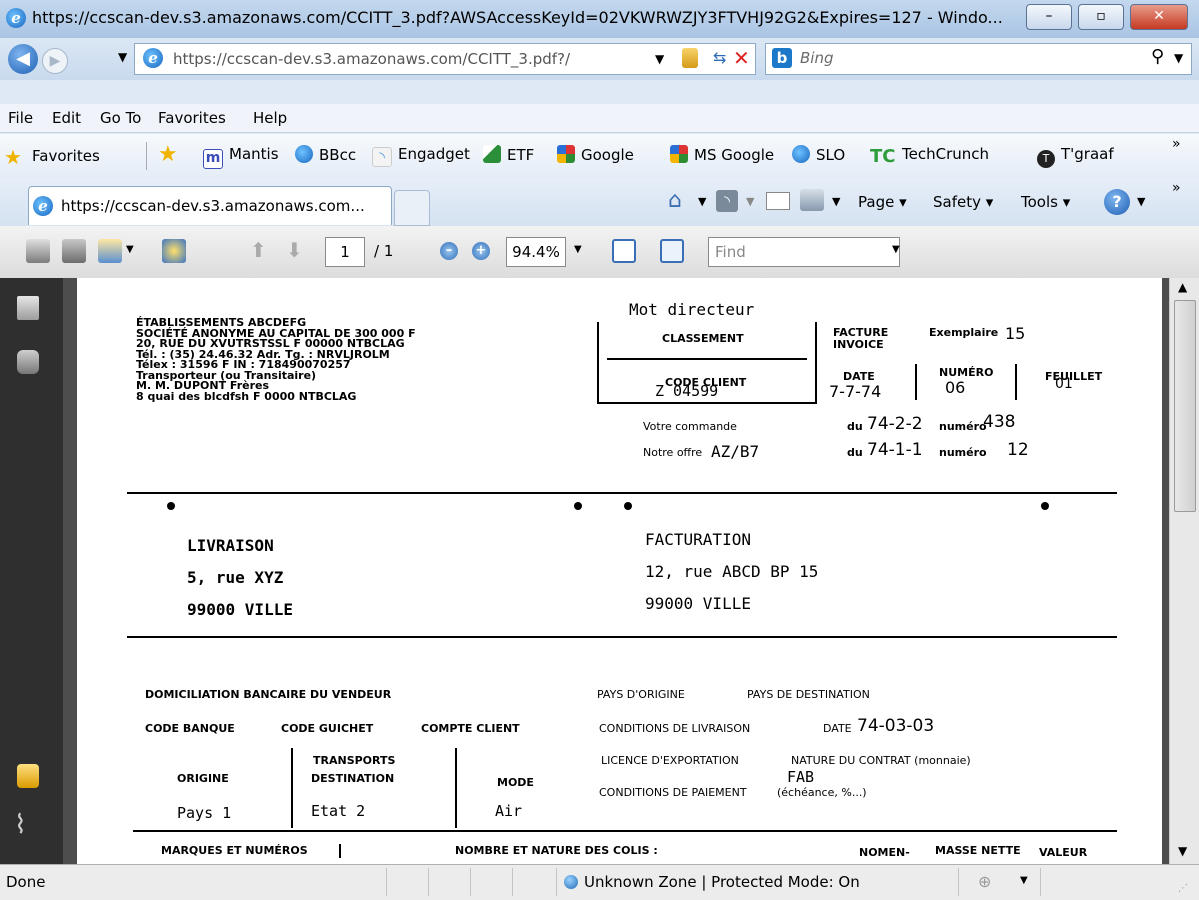 This screenshot has height=900, width=1199. I want to click on fav-techcrunch: TC TechCrunch, so click(929, 156).